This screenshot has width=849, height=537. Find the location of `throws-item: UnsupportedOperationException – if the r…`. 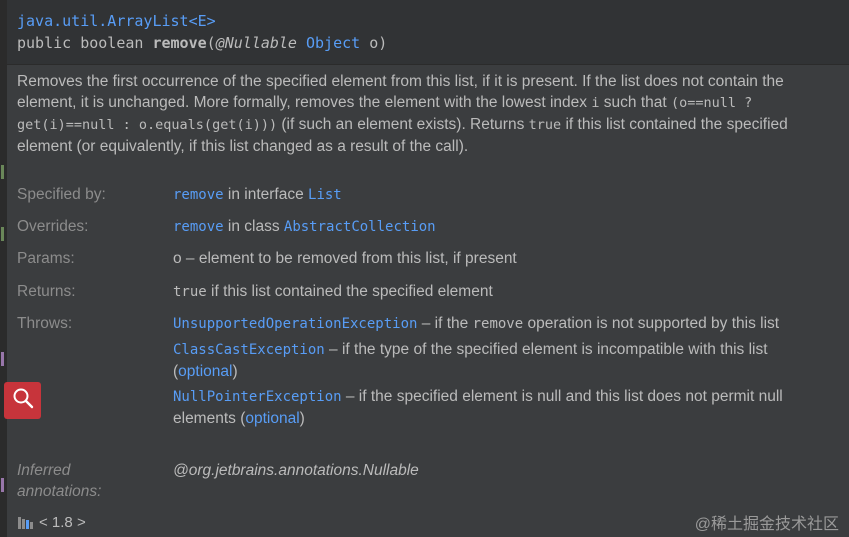

throws-item: UnsupportedOperationException – if the r… is located at coordinates (498, 324).